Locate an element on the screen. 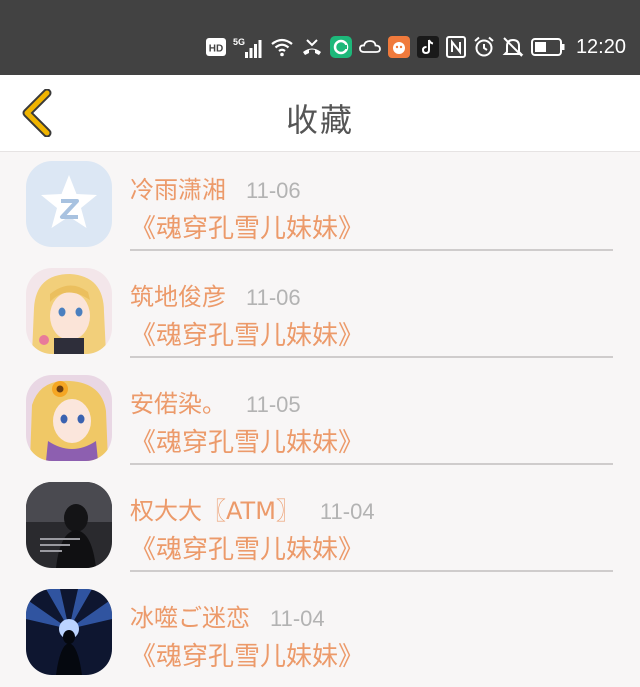 This screenshot has width=640, height=687. app-orange-icon is located at coordinates (398, 47).